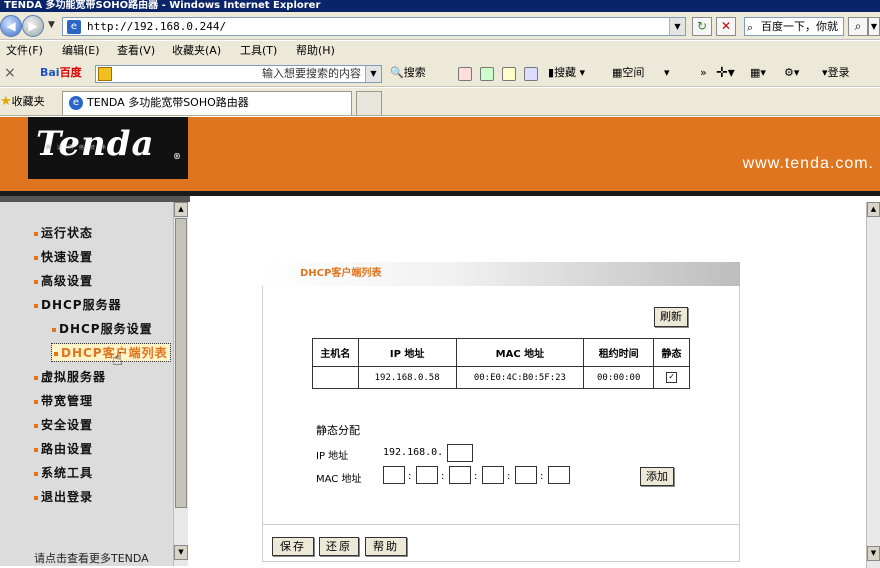  What do you see at coordinates (460, 453) in the screenshot?
I see `ip-last-octet-input` at bounding box center [460, 453].